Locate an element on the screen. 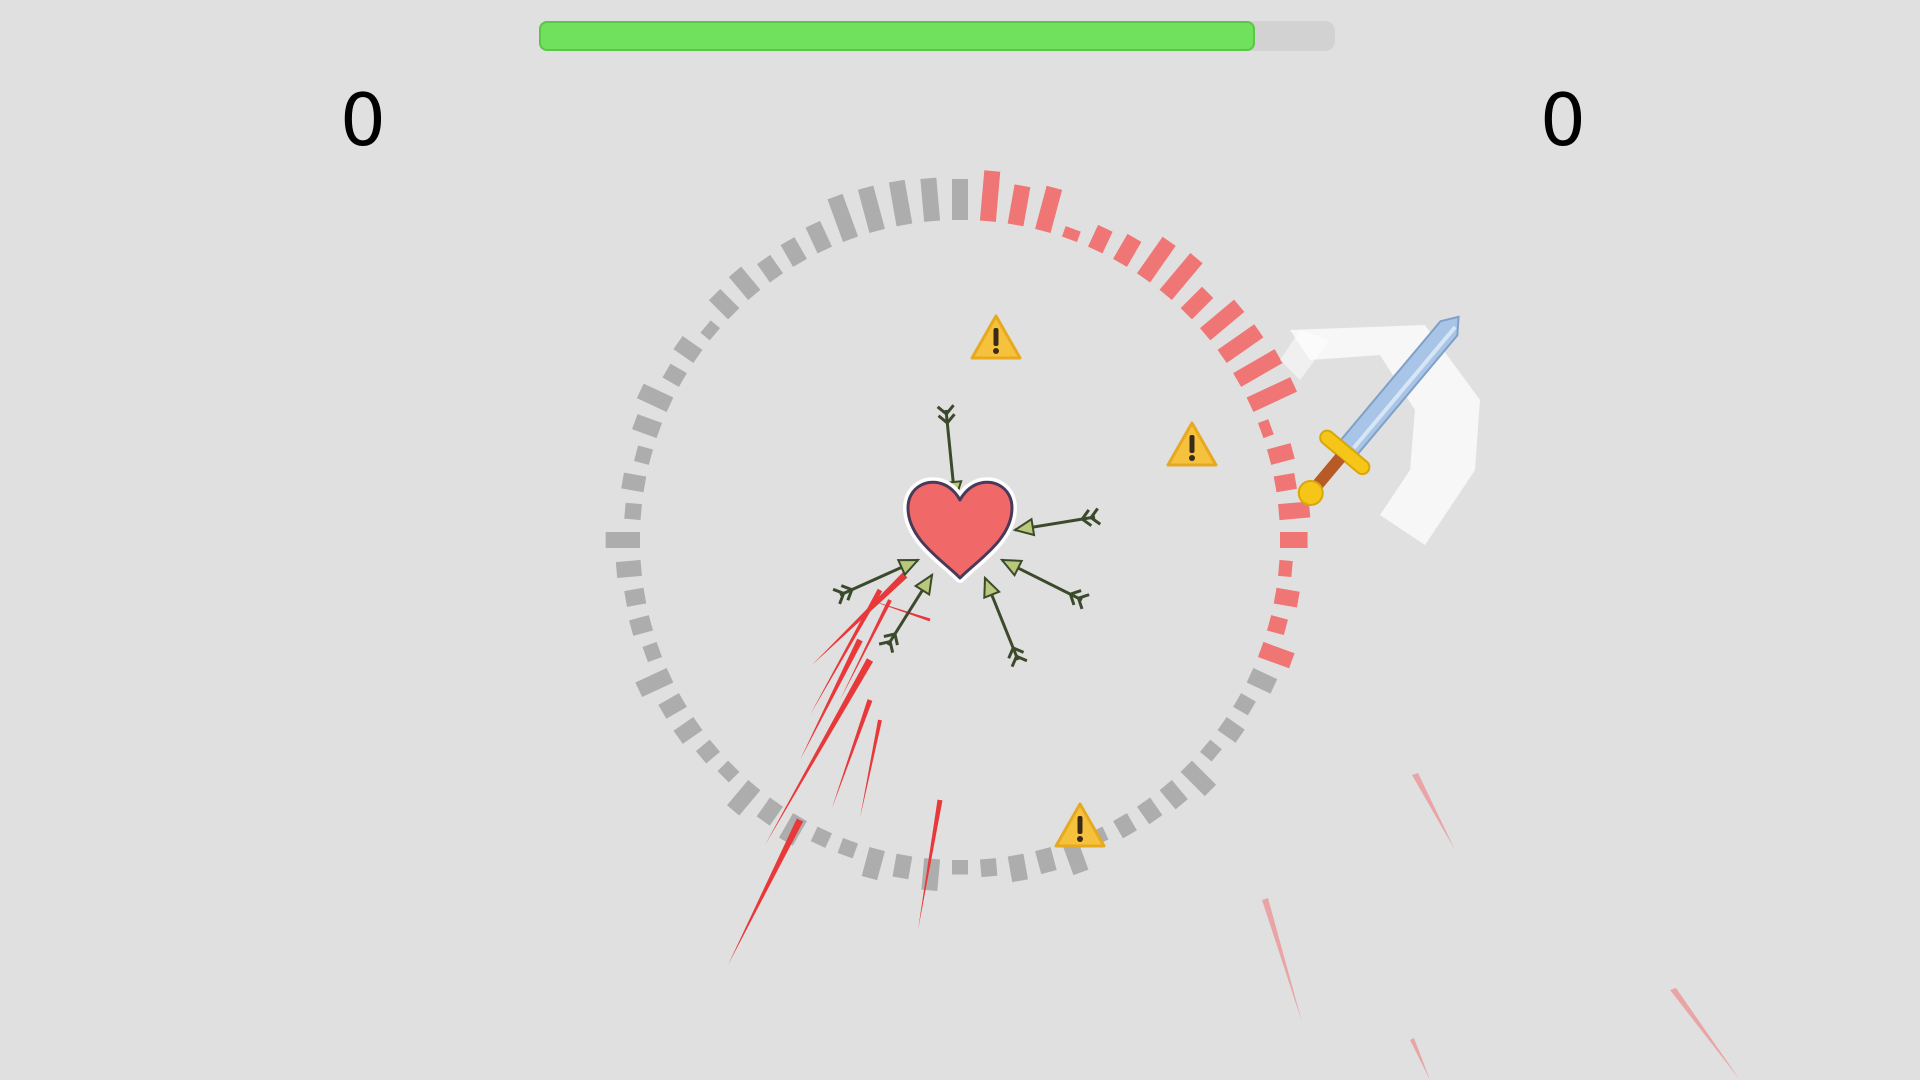  sword-icon is located at coordinates (1380, 430).